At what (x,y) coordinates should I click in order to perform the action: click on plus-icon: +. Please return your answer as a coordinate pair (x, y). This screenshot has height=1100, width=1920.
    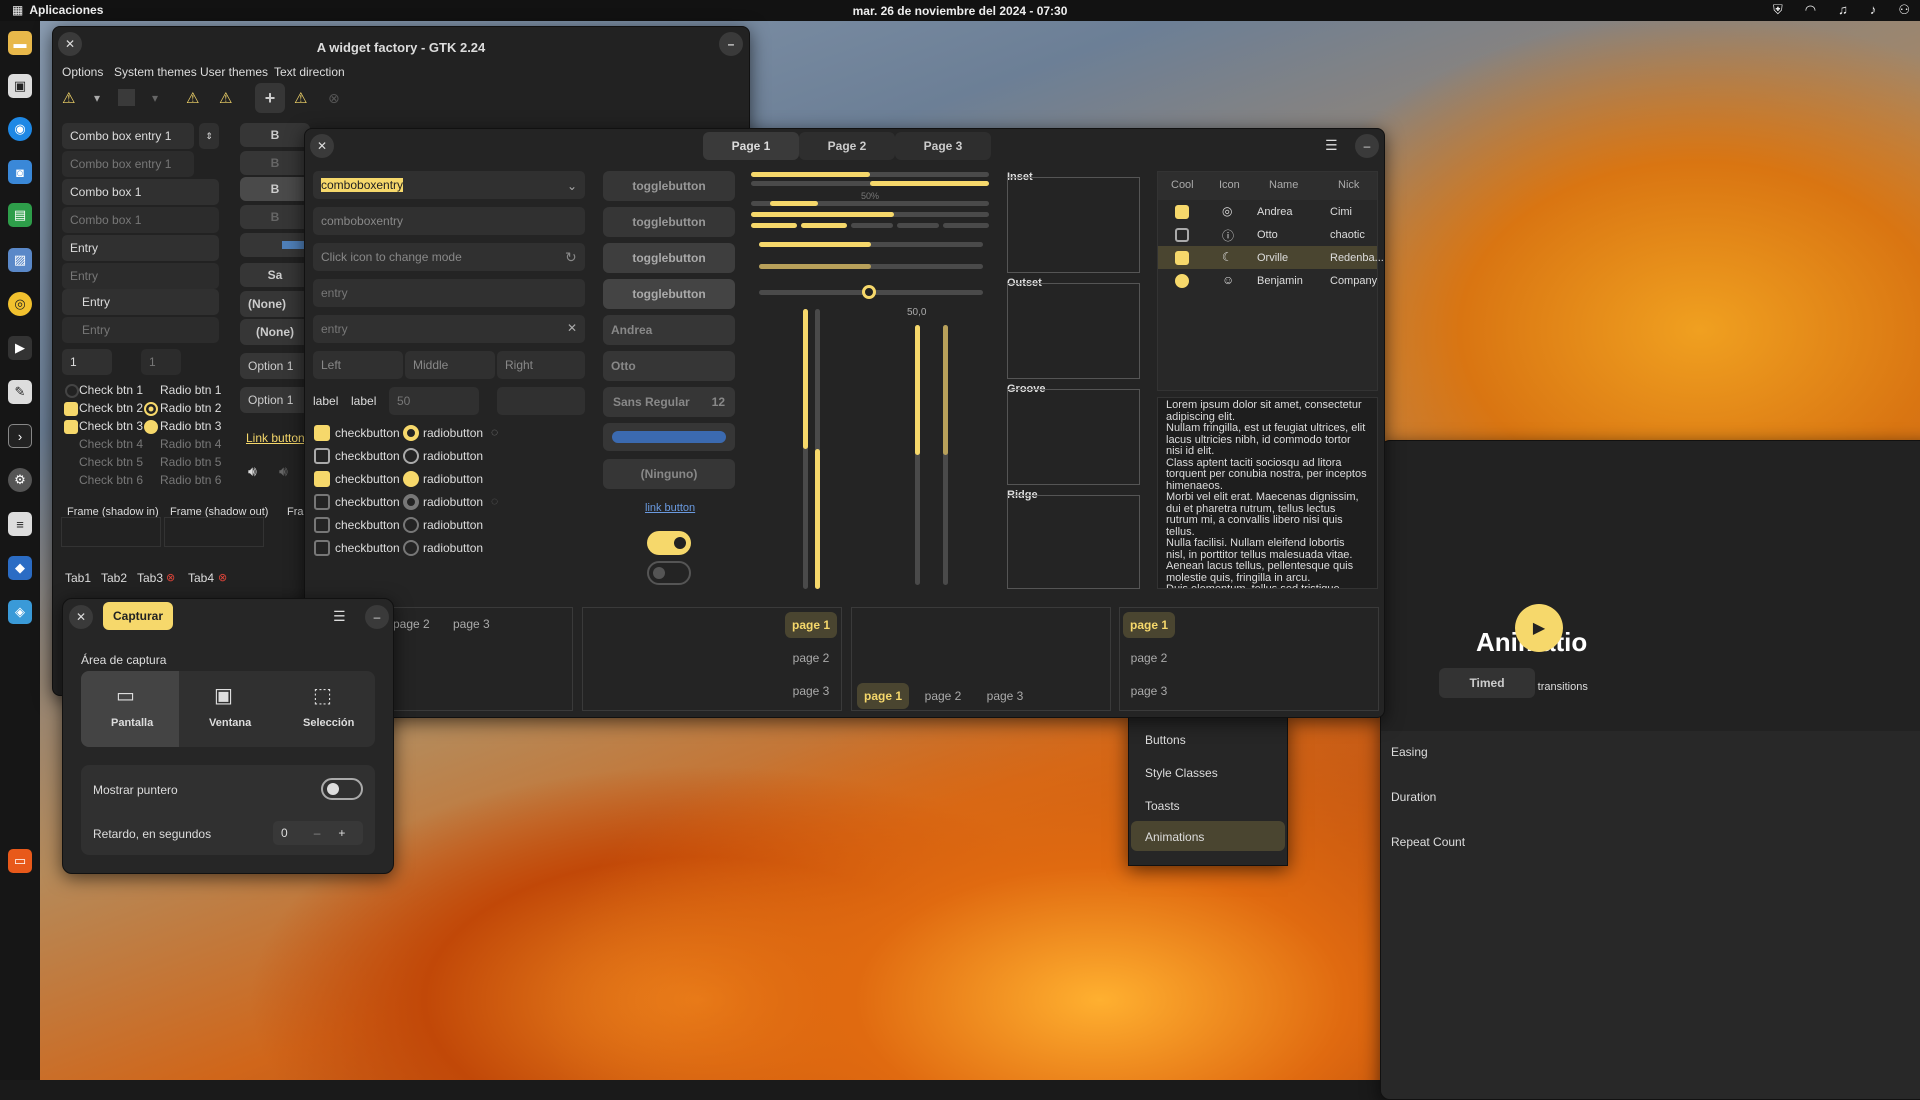
    Looking at the image, I should click on (341, 833).